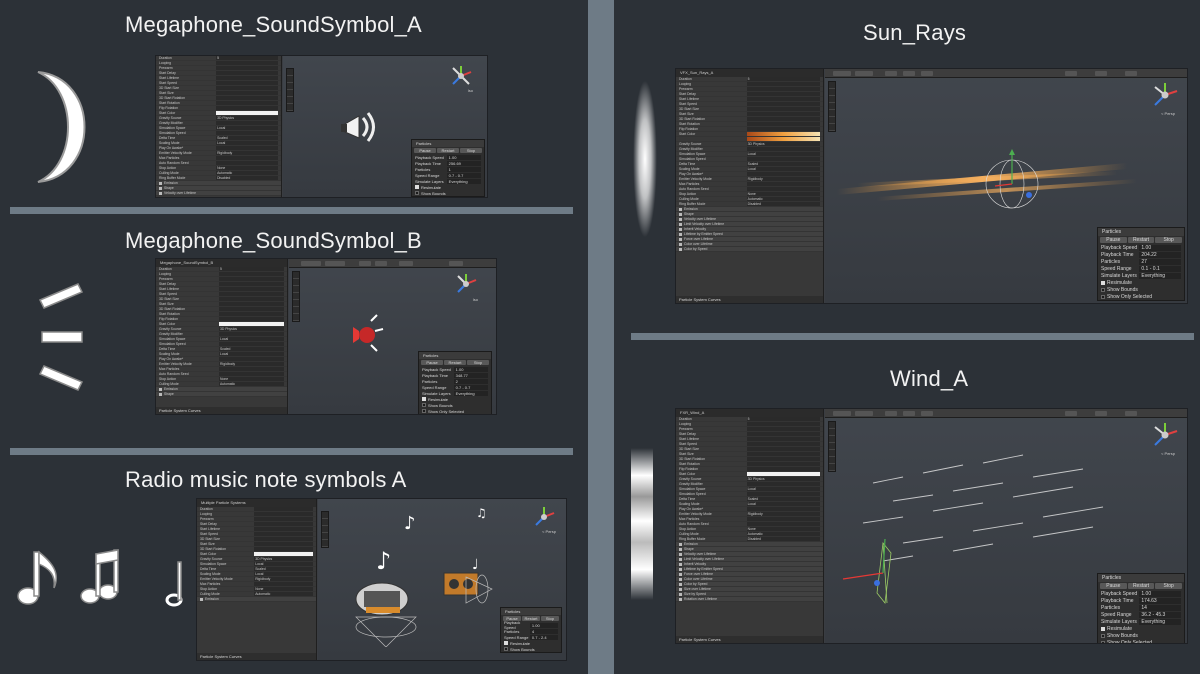  I want to click on playback-time-field: 348.77, so click(470, 375).